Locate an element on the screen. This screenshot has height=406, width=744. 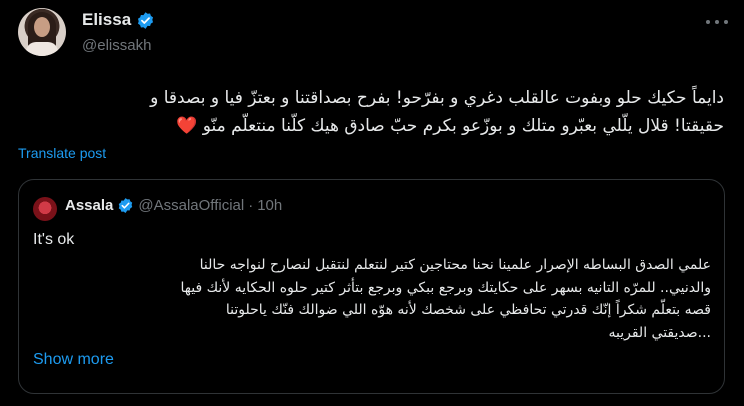
quoted-header: Assala @AssalaOfficial · 10h is located at coordinates (173, 205).